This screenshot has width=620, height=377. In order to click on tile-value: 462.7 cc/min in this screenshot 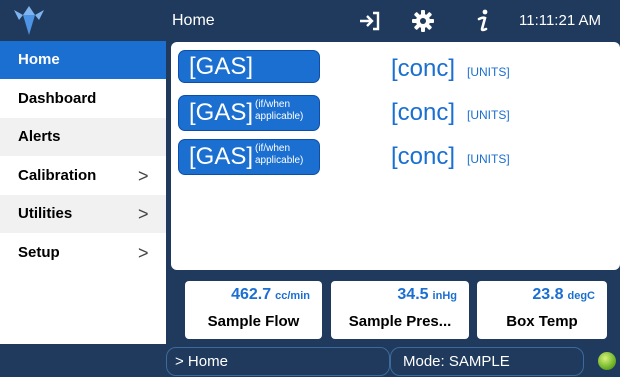, I will do `click(270, 294)`.